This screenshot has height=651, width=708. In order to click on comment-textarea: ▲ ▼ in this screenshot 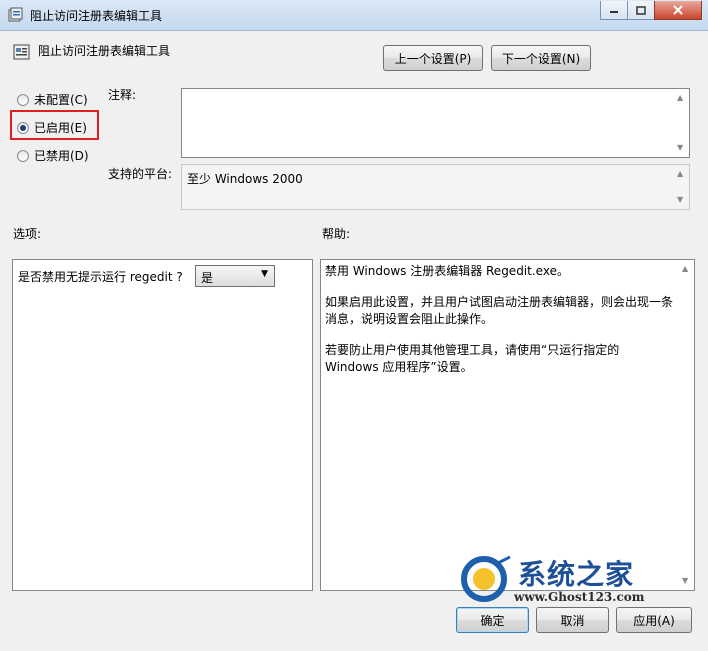, I will do `click(435, 123)`.